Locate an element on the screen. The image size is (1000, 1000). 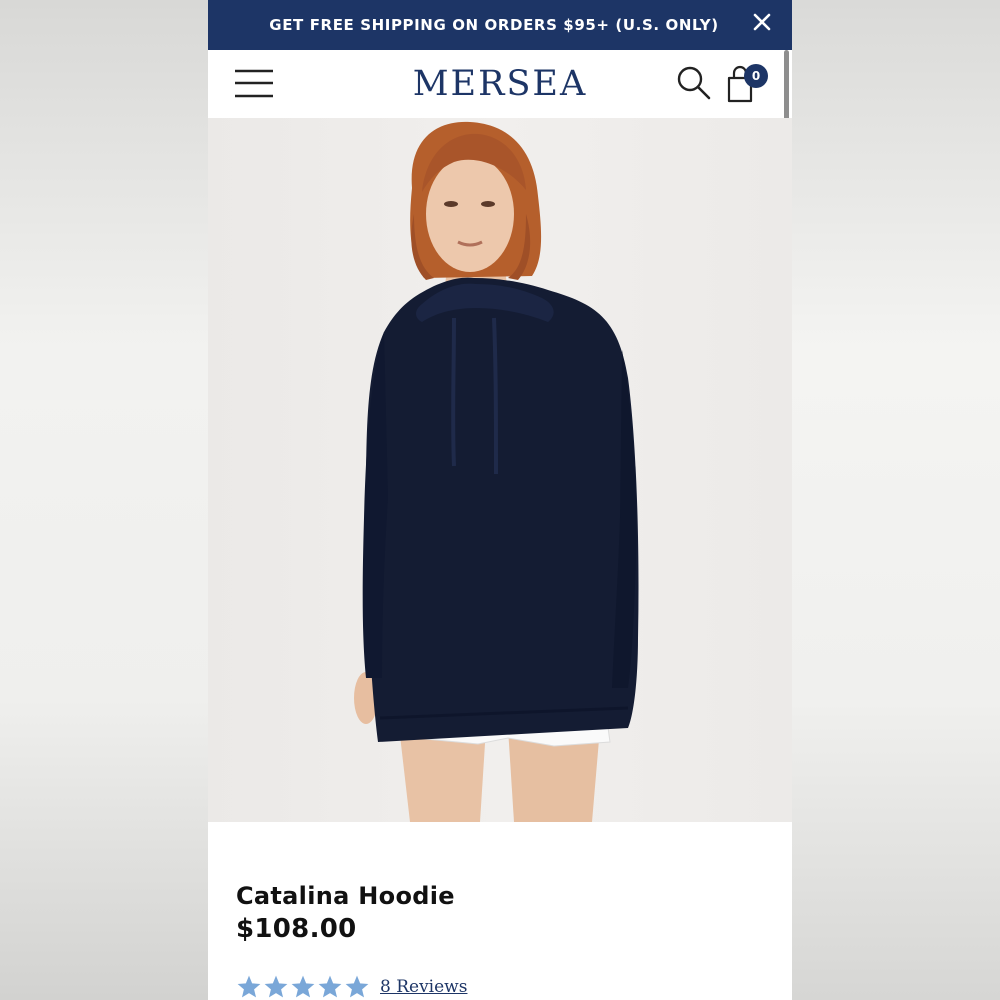
product-info: Catalina Hoodie $108.00 8 Reviews is located at coordinates (500, 911).